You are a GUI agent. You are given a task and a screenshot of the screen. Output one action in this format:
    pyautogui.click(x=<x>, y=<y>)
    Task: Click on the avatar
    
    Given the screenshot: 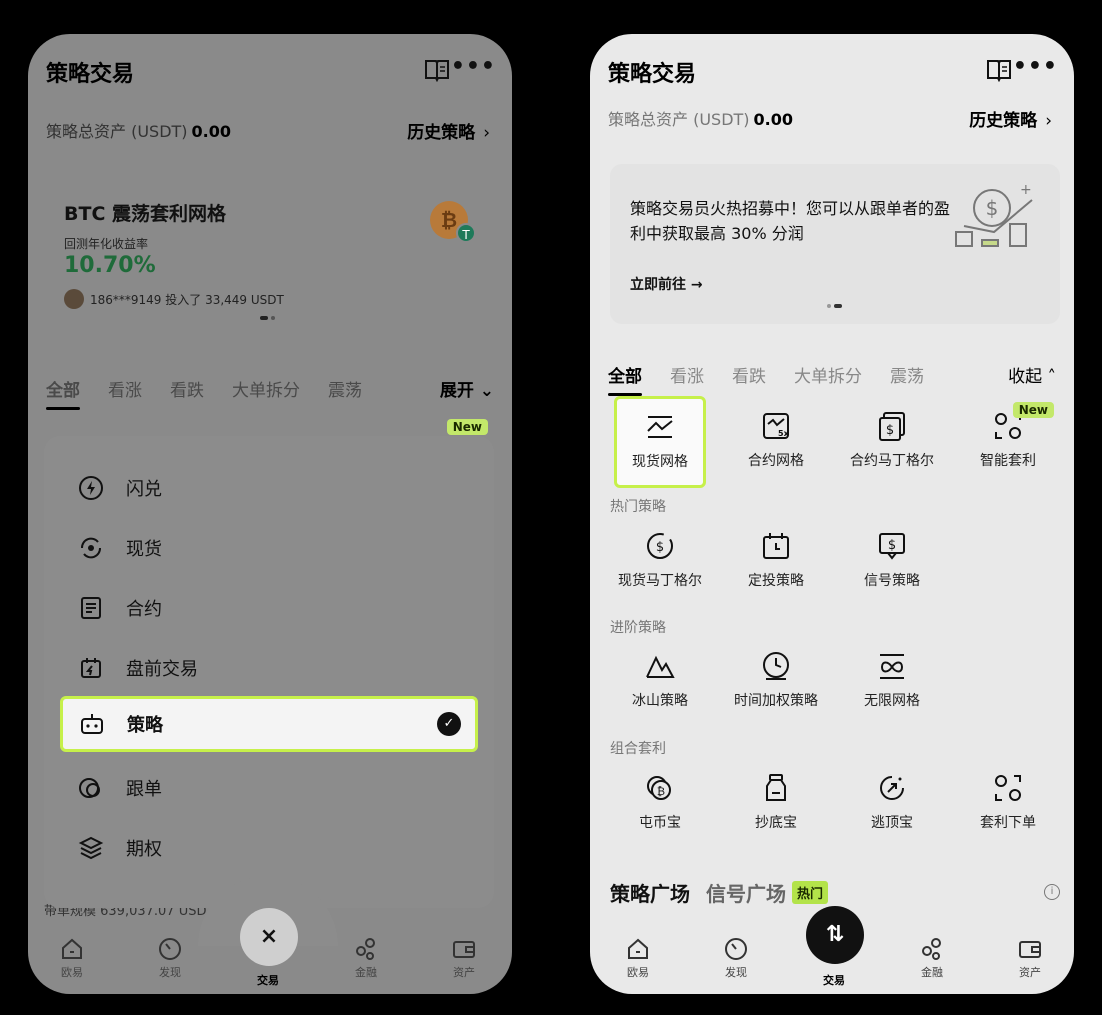 What is the action you would take?
    pyautogui.click(x=74, y=299)
    